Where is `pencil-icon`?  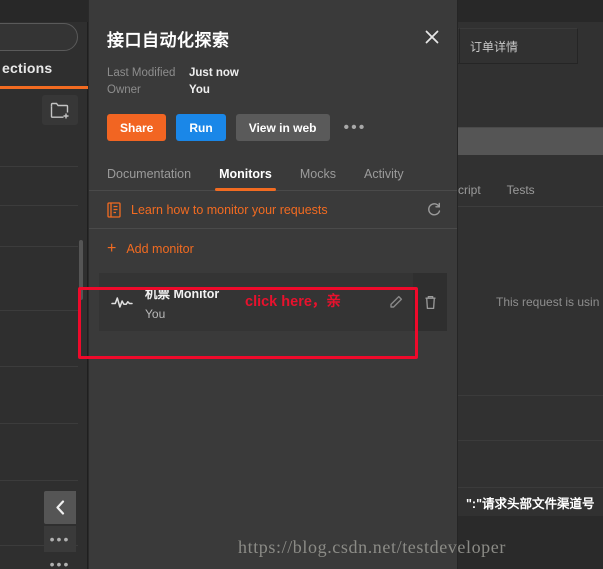 pencil-icon is located at coordinates (396, 302).